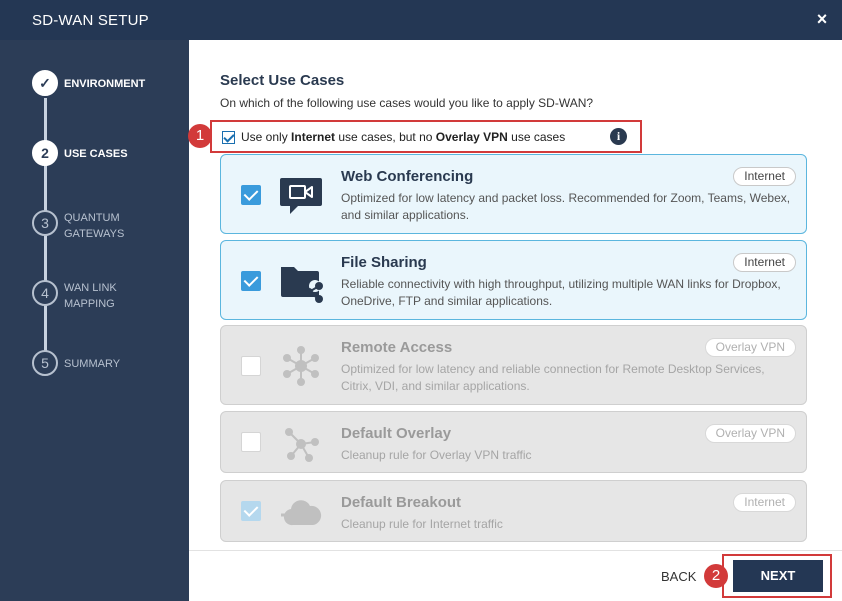  Describe the element at coordinates (422, 524) in the screenshot. I see `card-description: Cleanup rule for Internet traffic` at that location.